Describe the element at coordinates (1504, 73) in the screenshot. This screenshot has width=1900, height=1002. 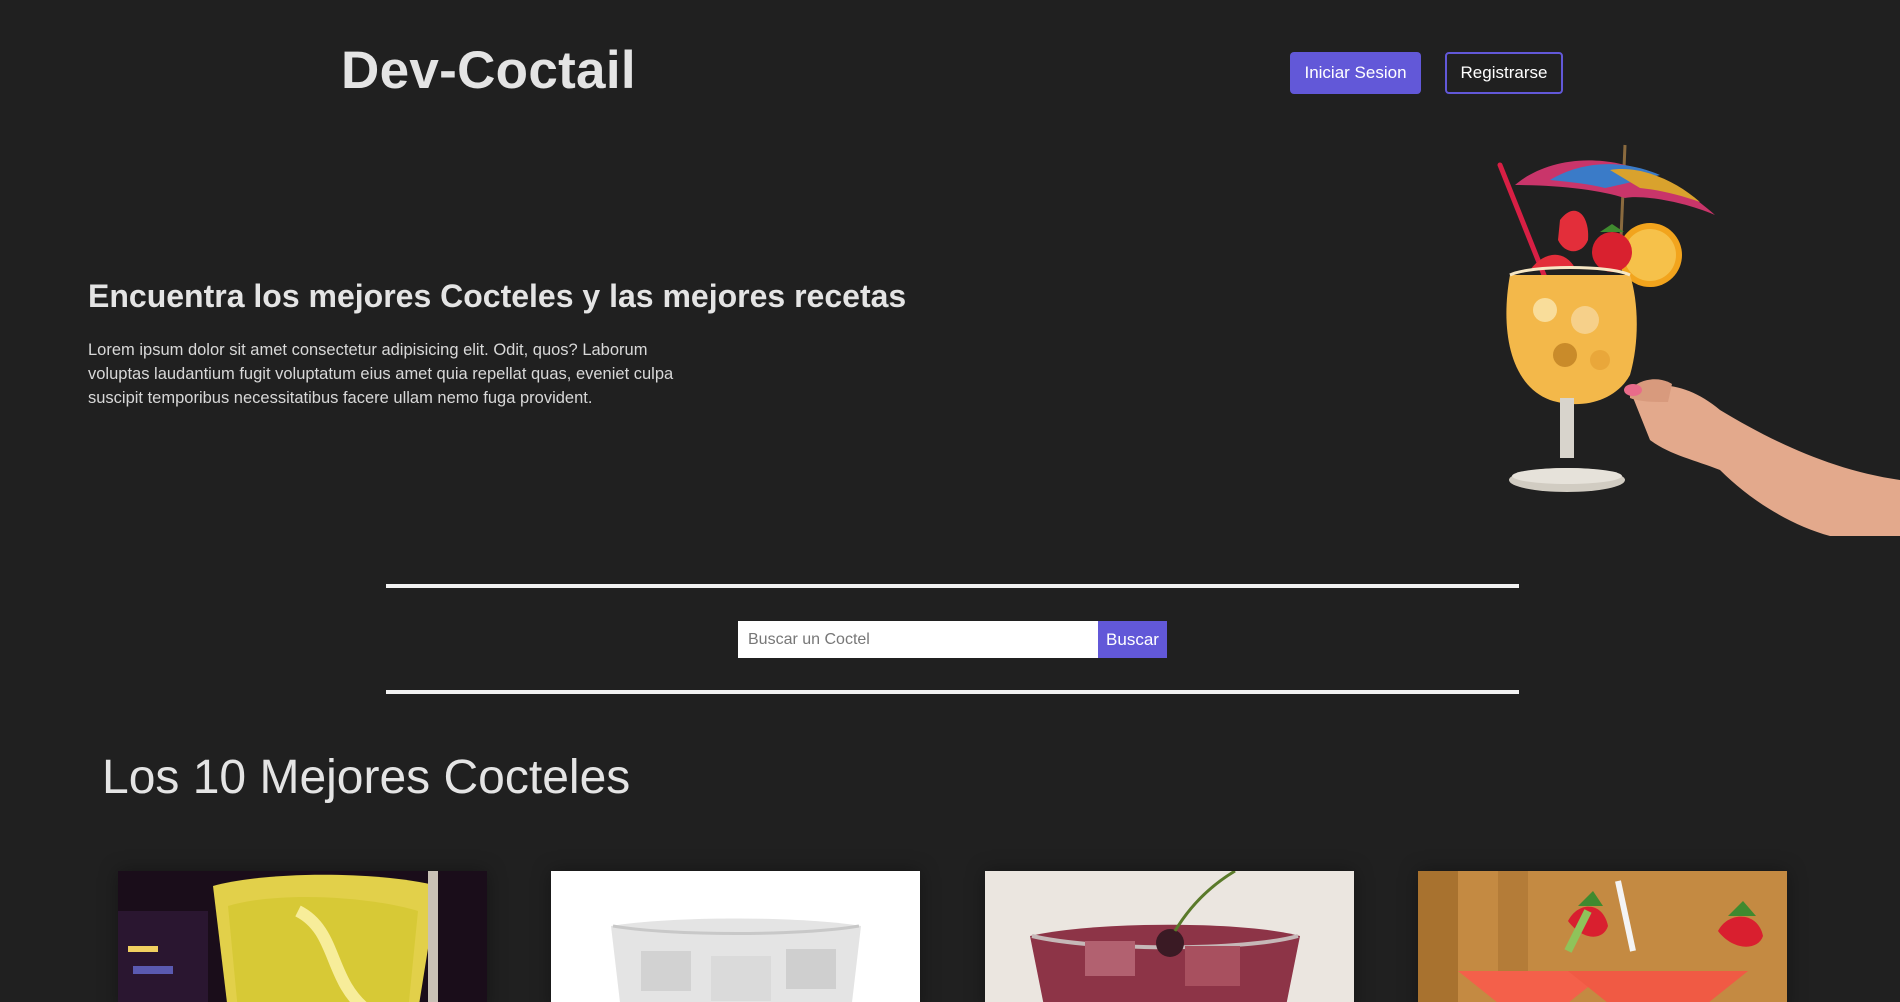
I see `register-button: Registrarse` at that location.